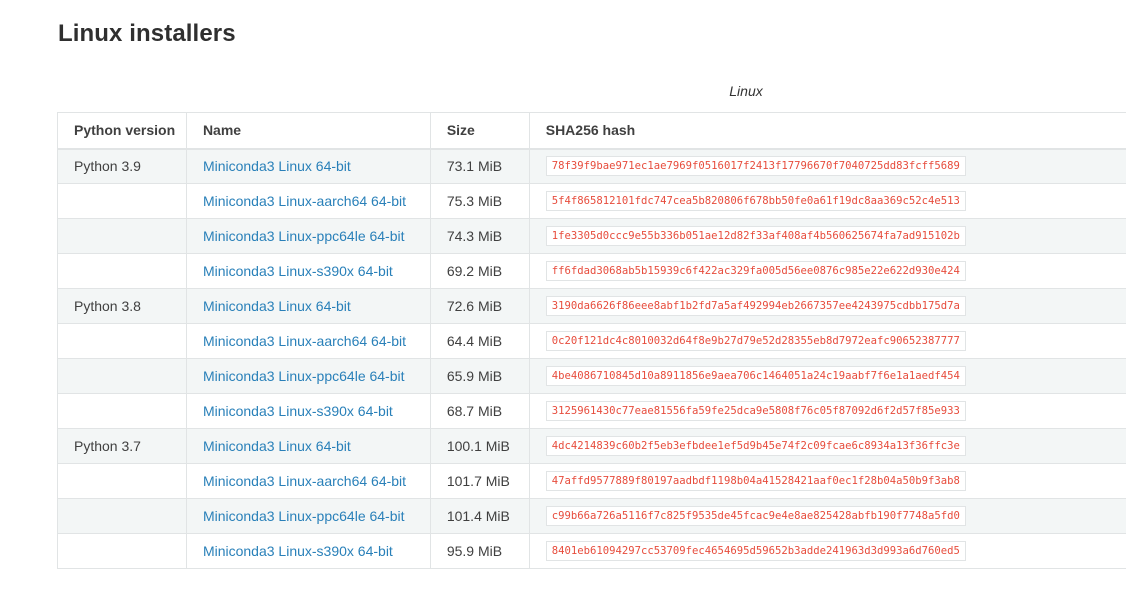 This screenshot has width=1126, height=589. Describe the element at coordinates (479, 376) in the screenshot. I see `size-cell: 65.9 MiB` at that location.